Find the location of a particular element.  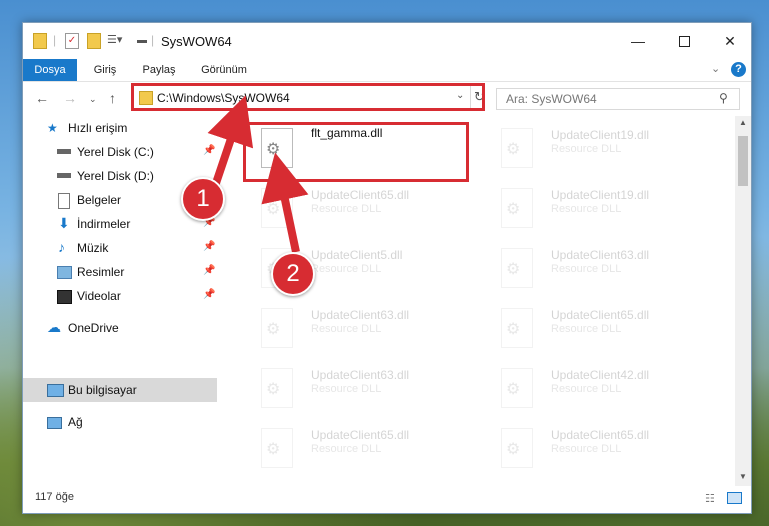

properties-icon: ✓ is located at coordinates (72, 41).